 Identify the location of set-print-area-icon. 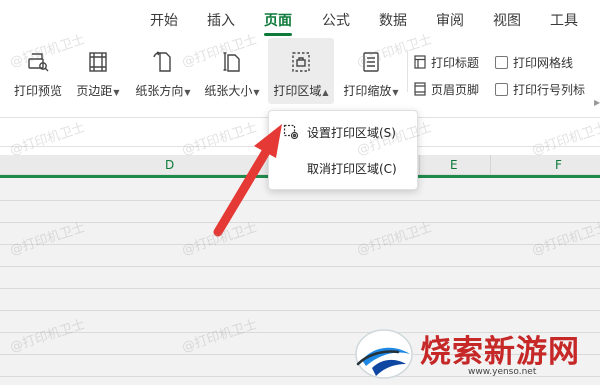
(291, 132).